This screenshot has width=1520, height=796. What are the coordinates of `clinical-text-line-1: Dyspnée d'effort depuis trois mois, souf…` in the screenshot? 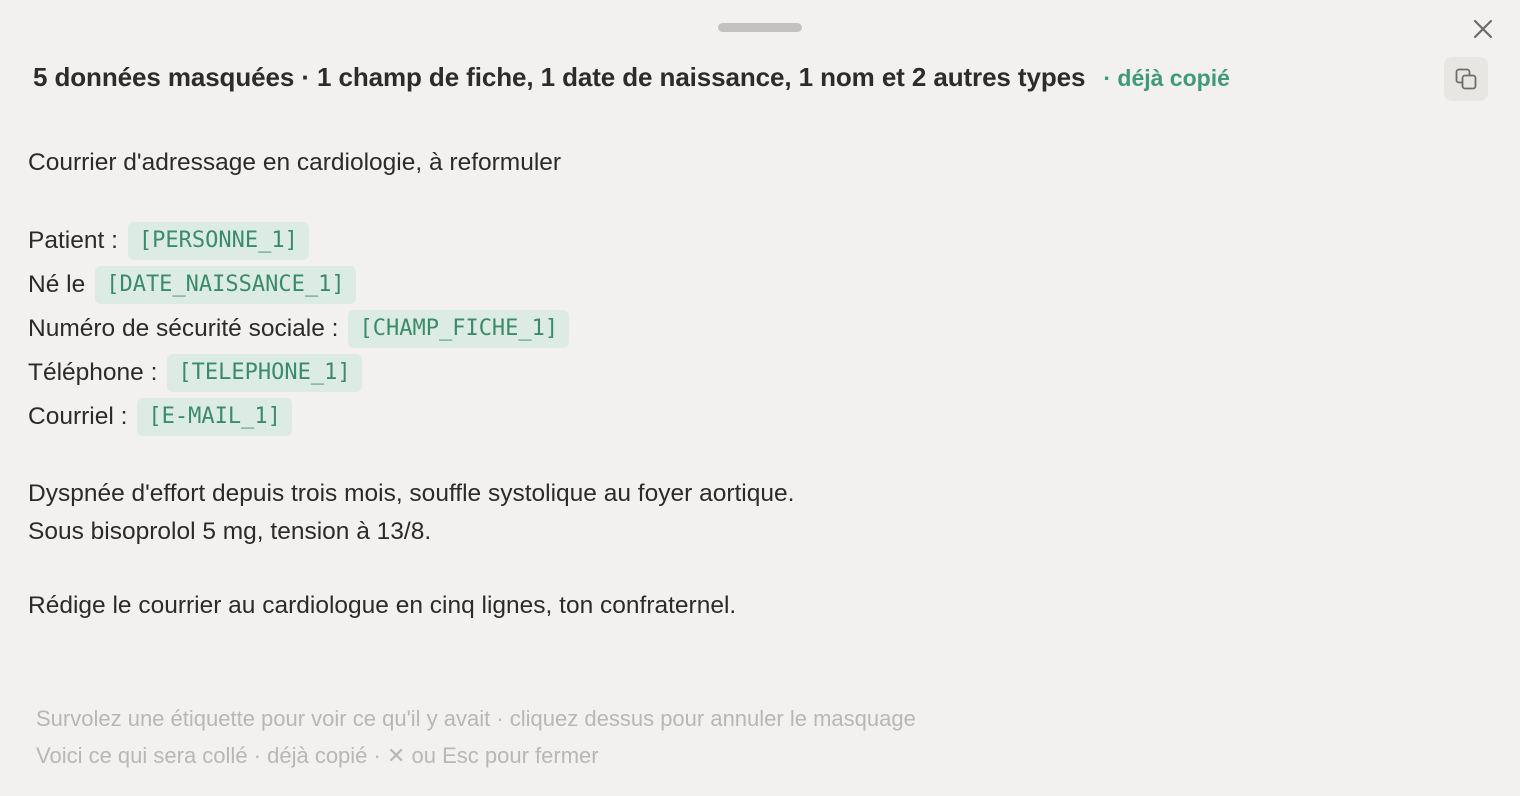 It's located at (411, 493).